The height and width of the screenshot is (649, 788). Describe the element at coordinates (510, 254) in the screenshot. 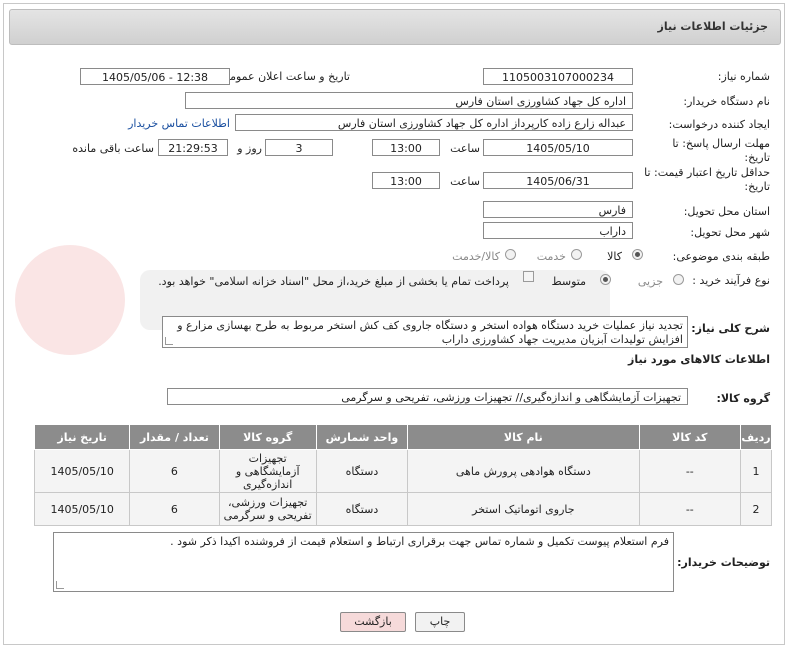

I see `category-radio-both` at that location.